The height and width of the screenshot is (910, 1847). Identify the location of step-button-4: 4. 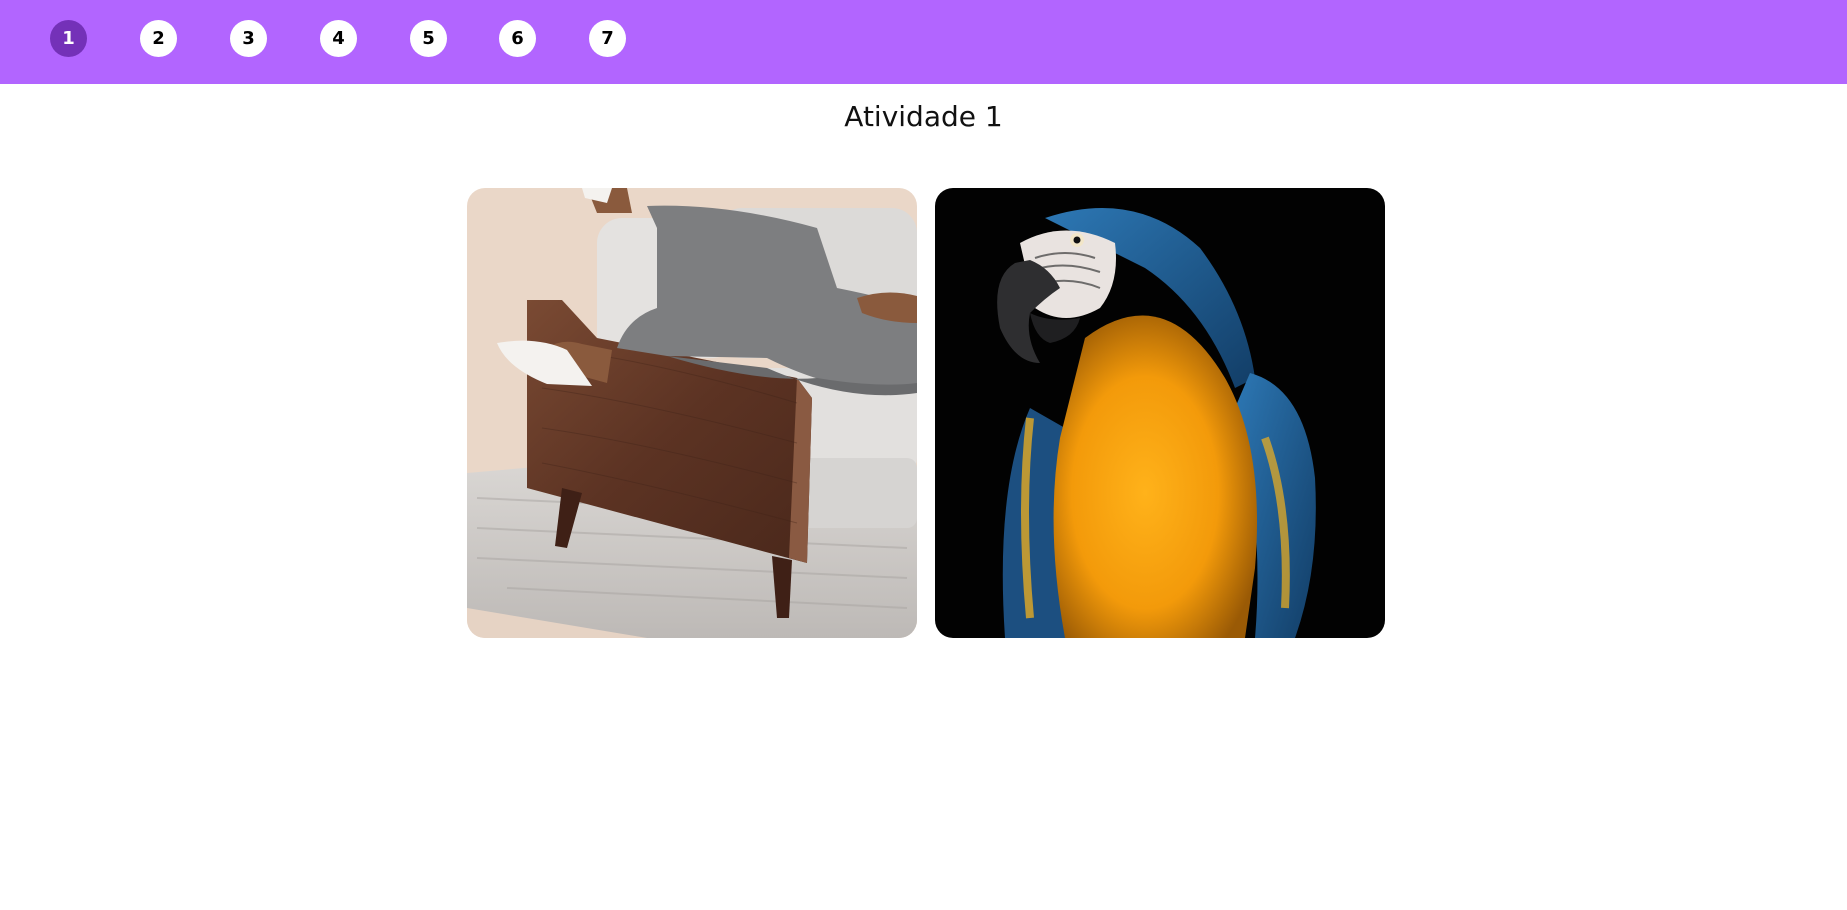
(338, 38).